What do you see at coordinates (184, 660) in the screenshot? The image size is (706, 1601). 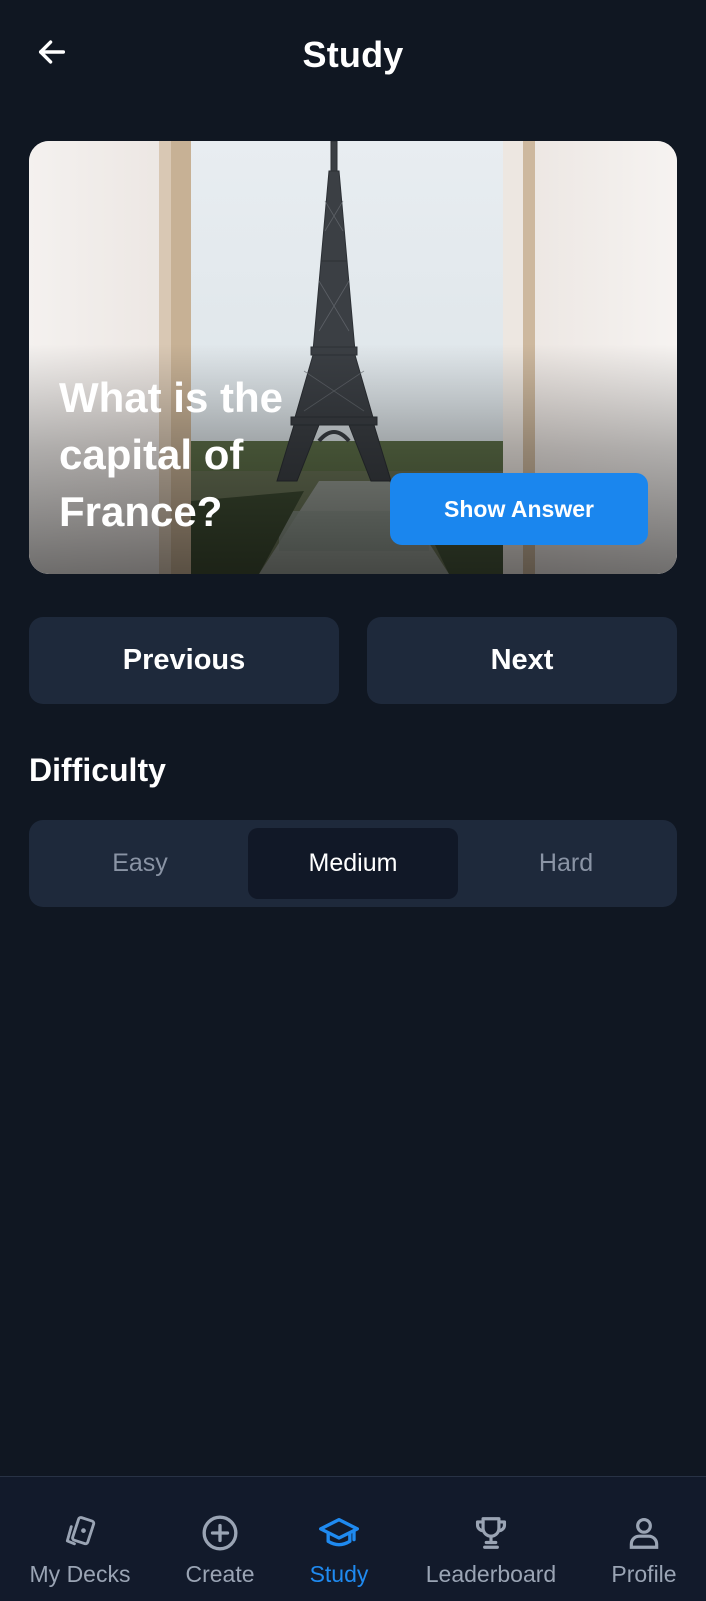 I see `previous-button: Previous` at bounding box center [184, 660].